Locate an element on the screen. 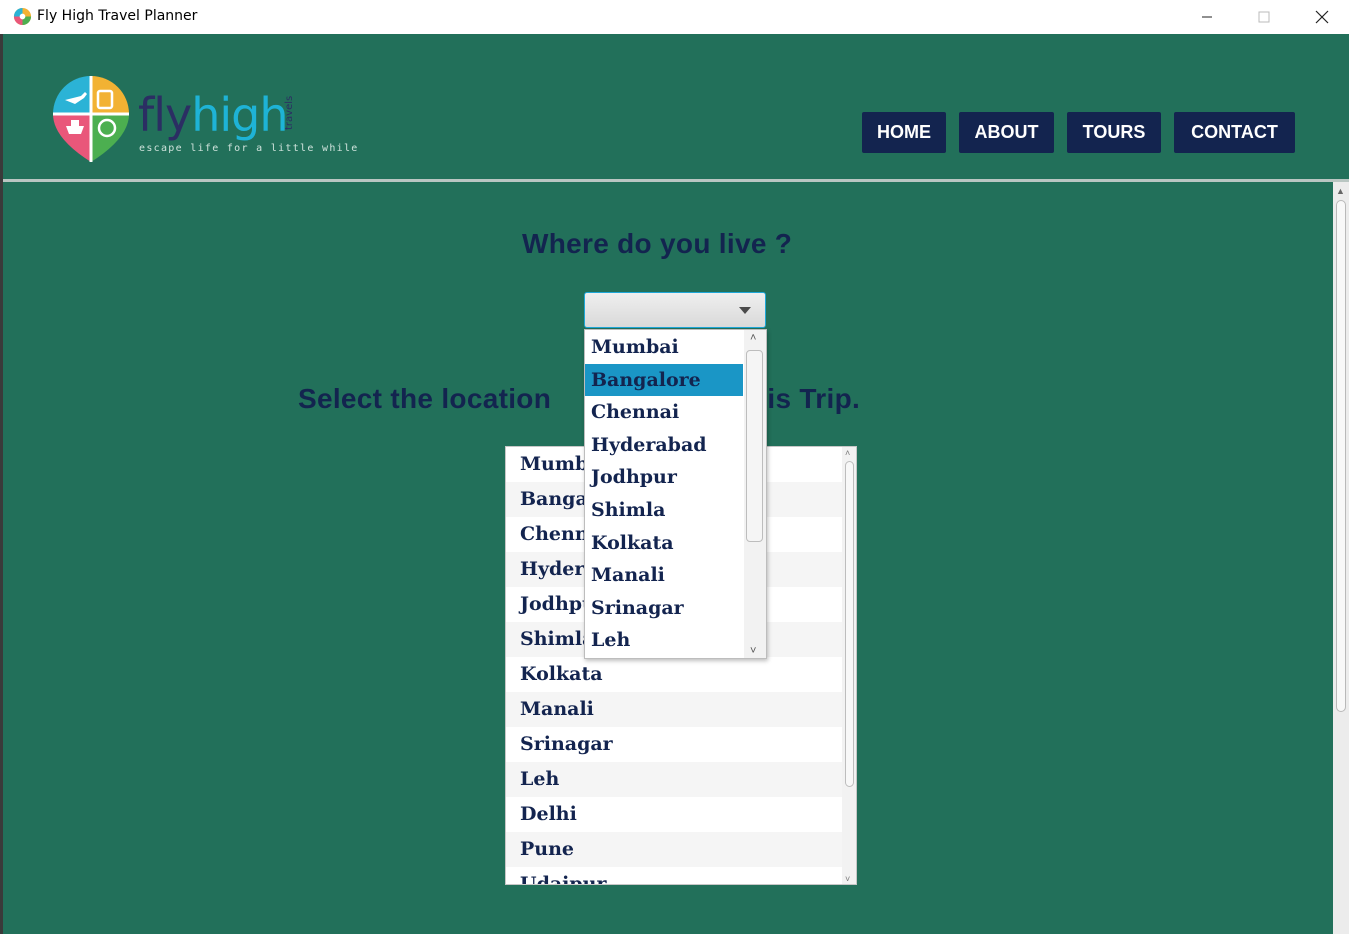  dropdown-option: Kolkata is located at coordinates (664, 543).